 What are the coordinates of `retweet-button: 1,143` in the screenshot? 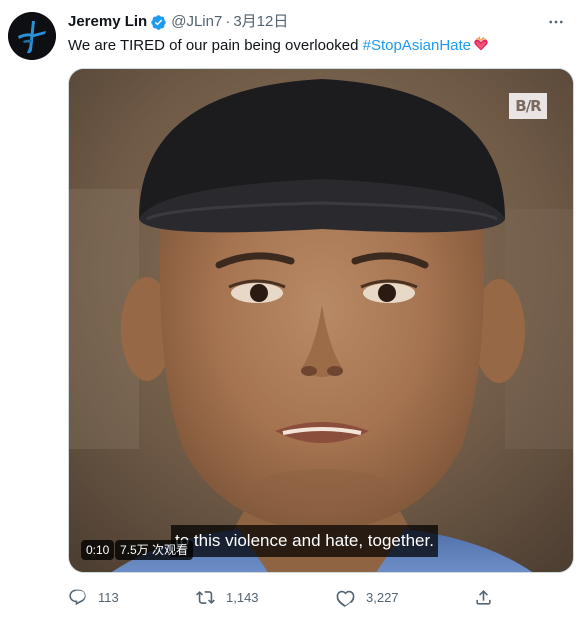 It's located at (223, 597).